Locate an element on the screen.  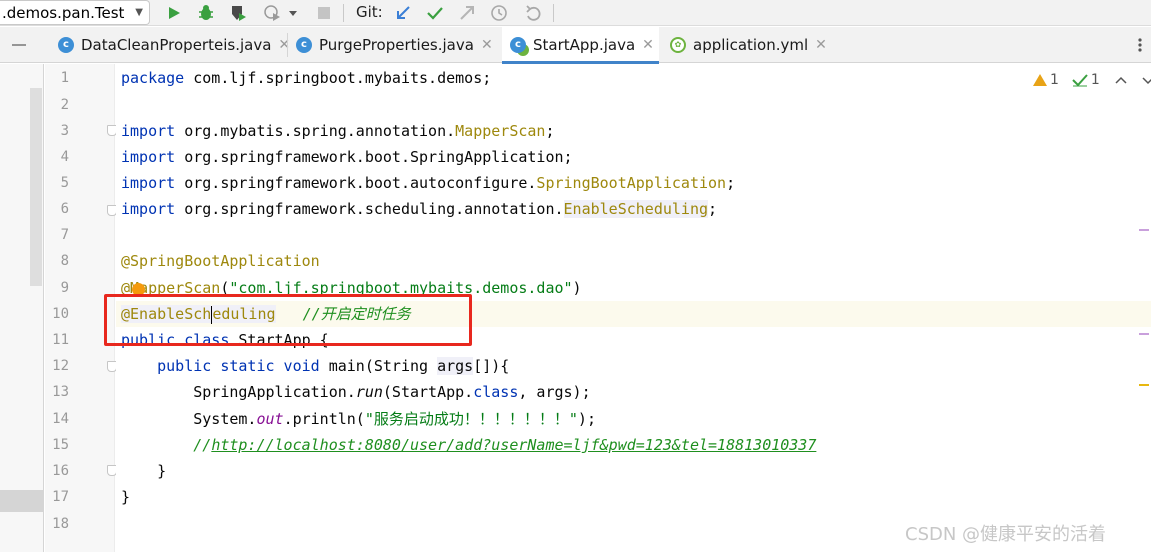
main-toolbar: .demos.pan.Test ▼ Git: is located at coordinates (575, 13).